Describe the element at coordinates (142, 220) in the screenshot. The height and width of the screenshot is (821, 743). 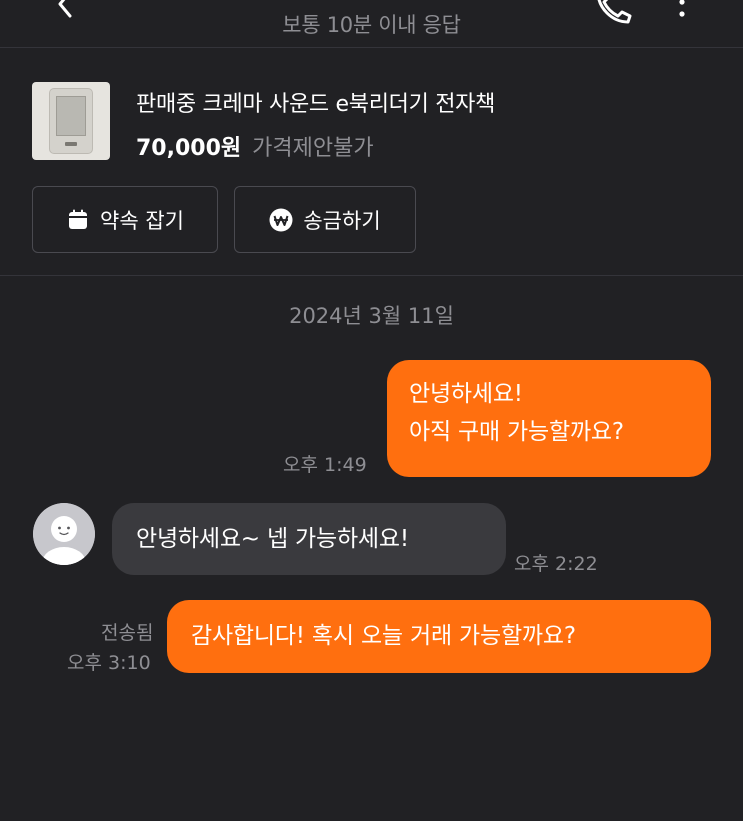
I see `make-appointment-label: 약속 잡기` at that location.